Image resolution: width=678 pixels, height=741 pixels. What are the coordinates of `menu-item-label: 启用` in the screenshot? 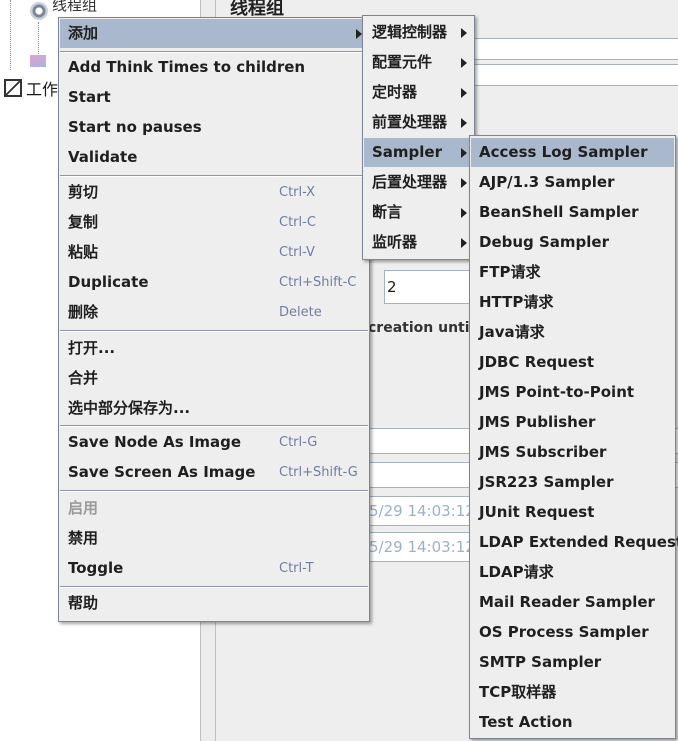 It's located at (83, 508).